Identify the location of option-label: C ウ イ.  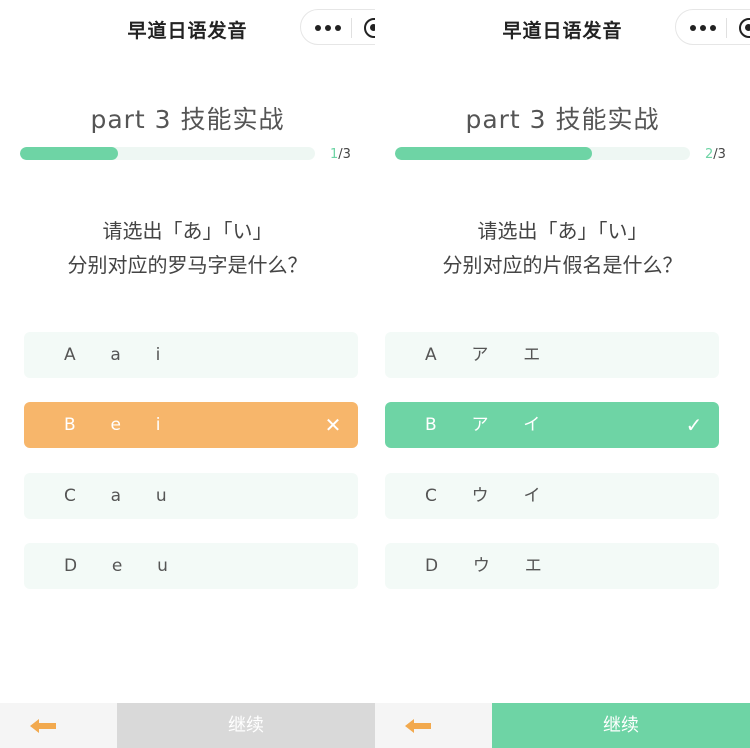
(487, 496).